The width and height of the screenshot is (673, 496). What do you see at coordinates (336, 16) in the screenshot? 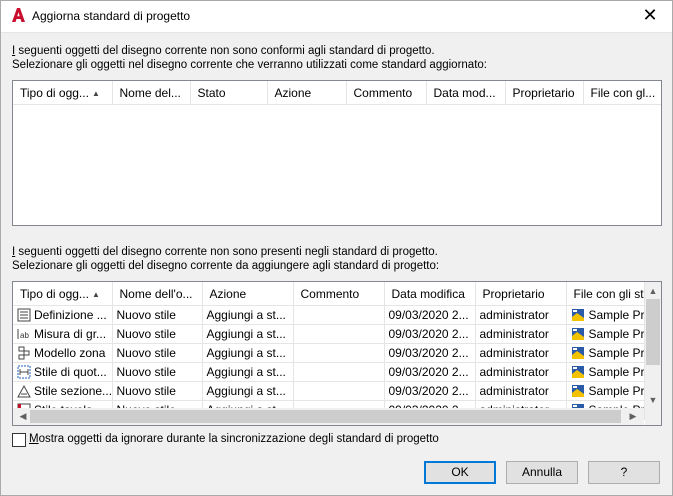
I see `title-bar: Aggiorna standard di progetto ✕` at bounding box center [336, 16].